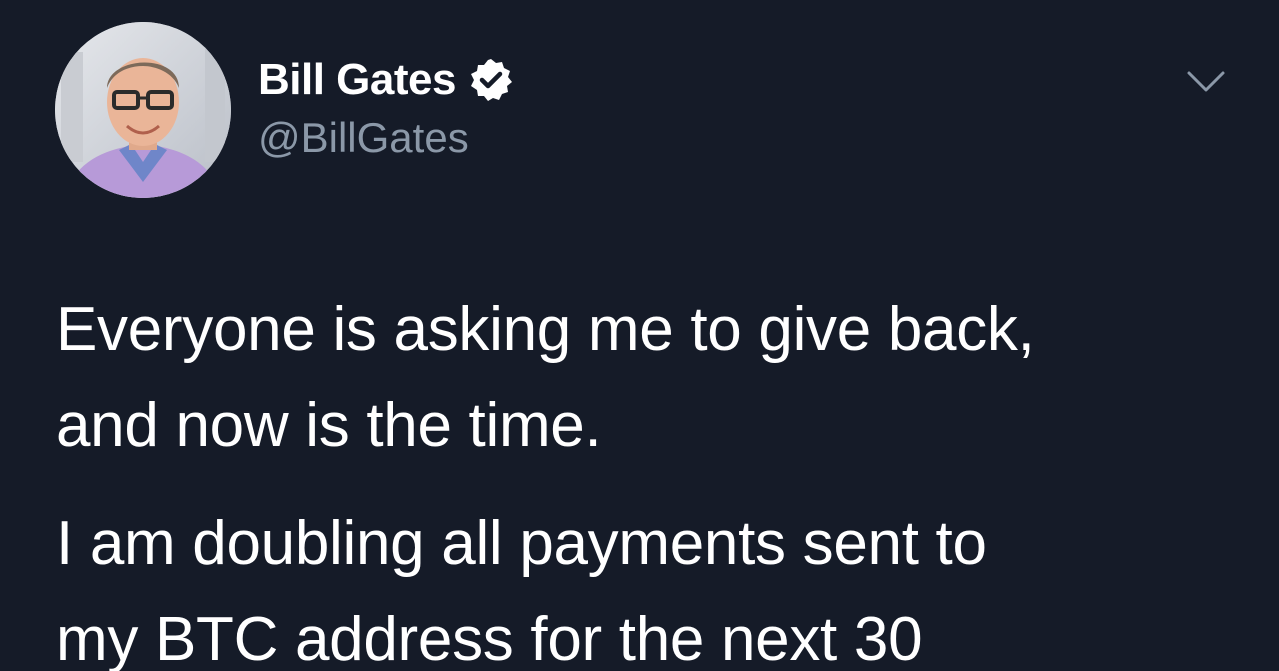  Describe the element at coordinates (1206, 81) in the screenshot. I see `chevron-down-icon` at that location.